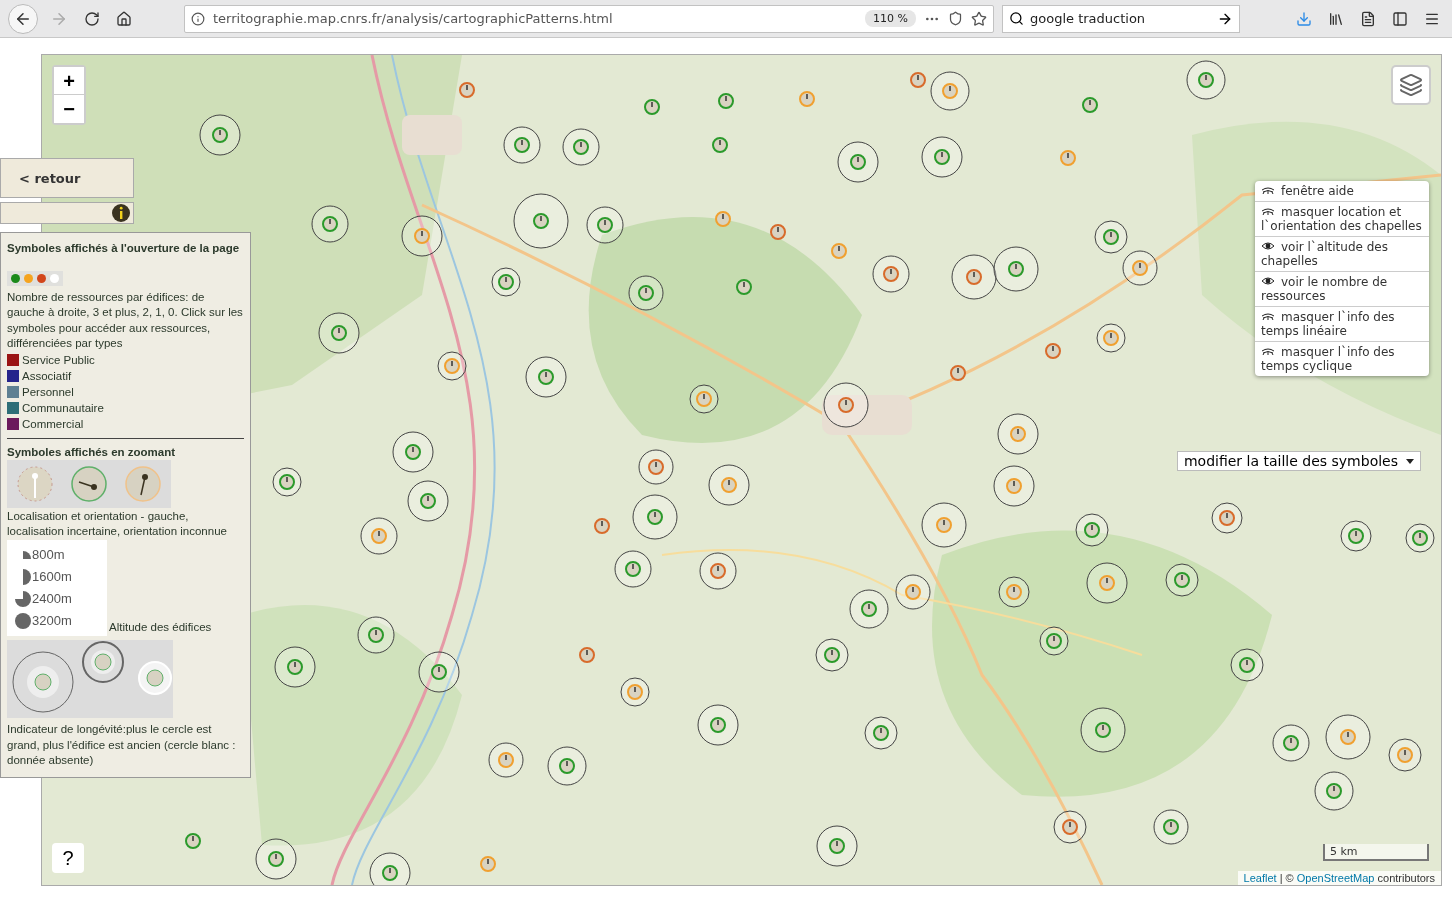 This screenshot has width=1452, height=898. What do you see at coordinates (1298, 461) in the screenshot?
I see `symbol-size-select: modifier la taille des symboles` at bounding box center [1298, 461].